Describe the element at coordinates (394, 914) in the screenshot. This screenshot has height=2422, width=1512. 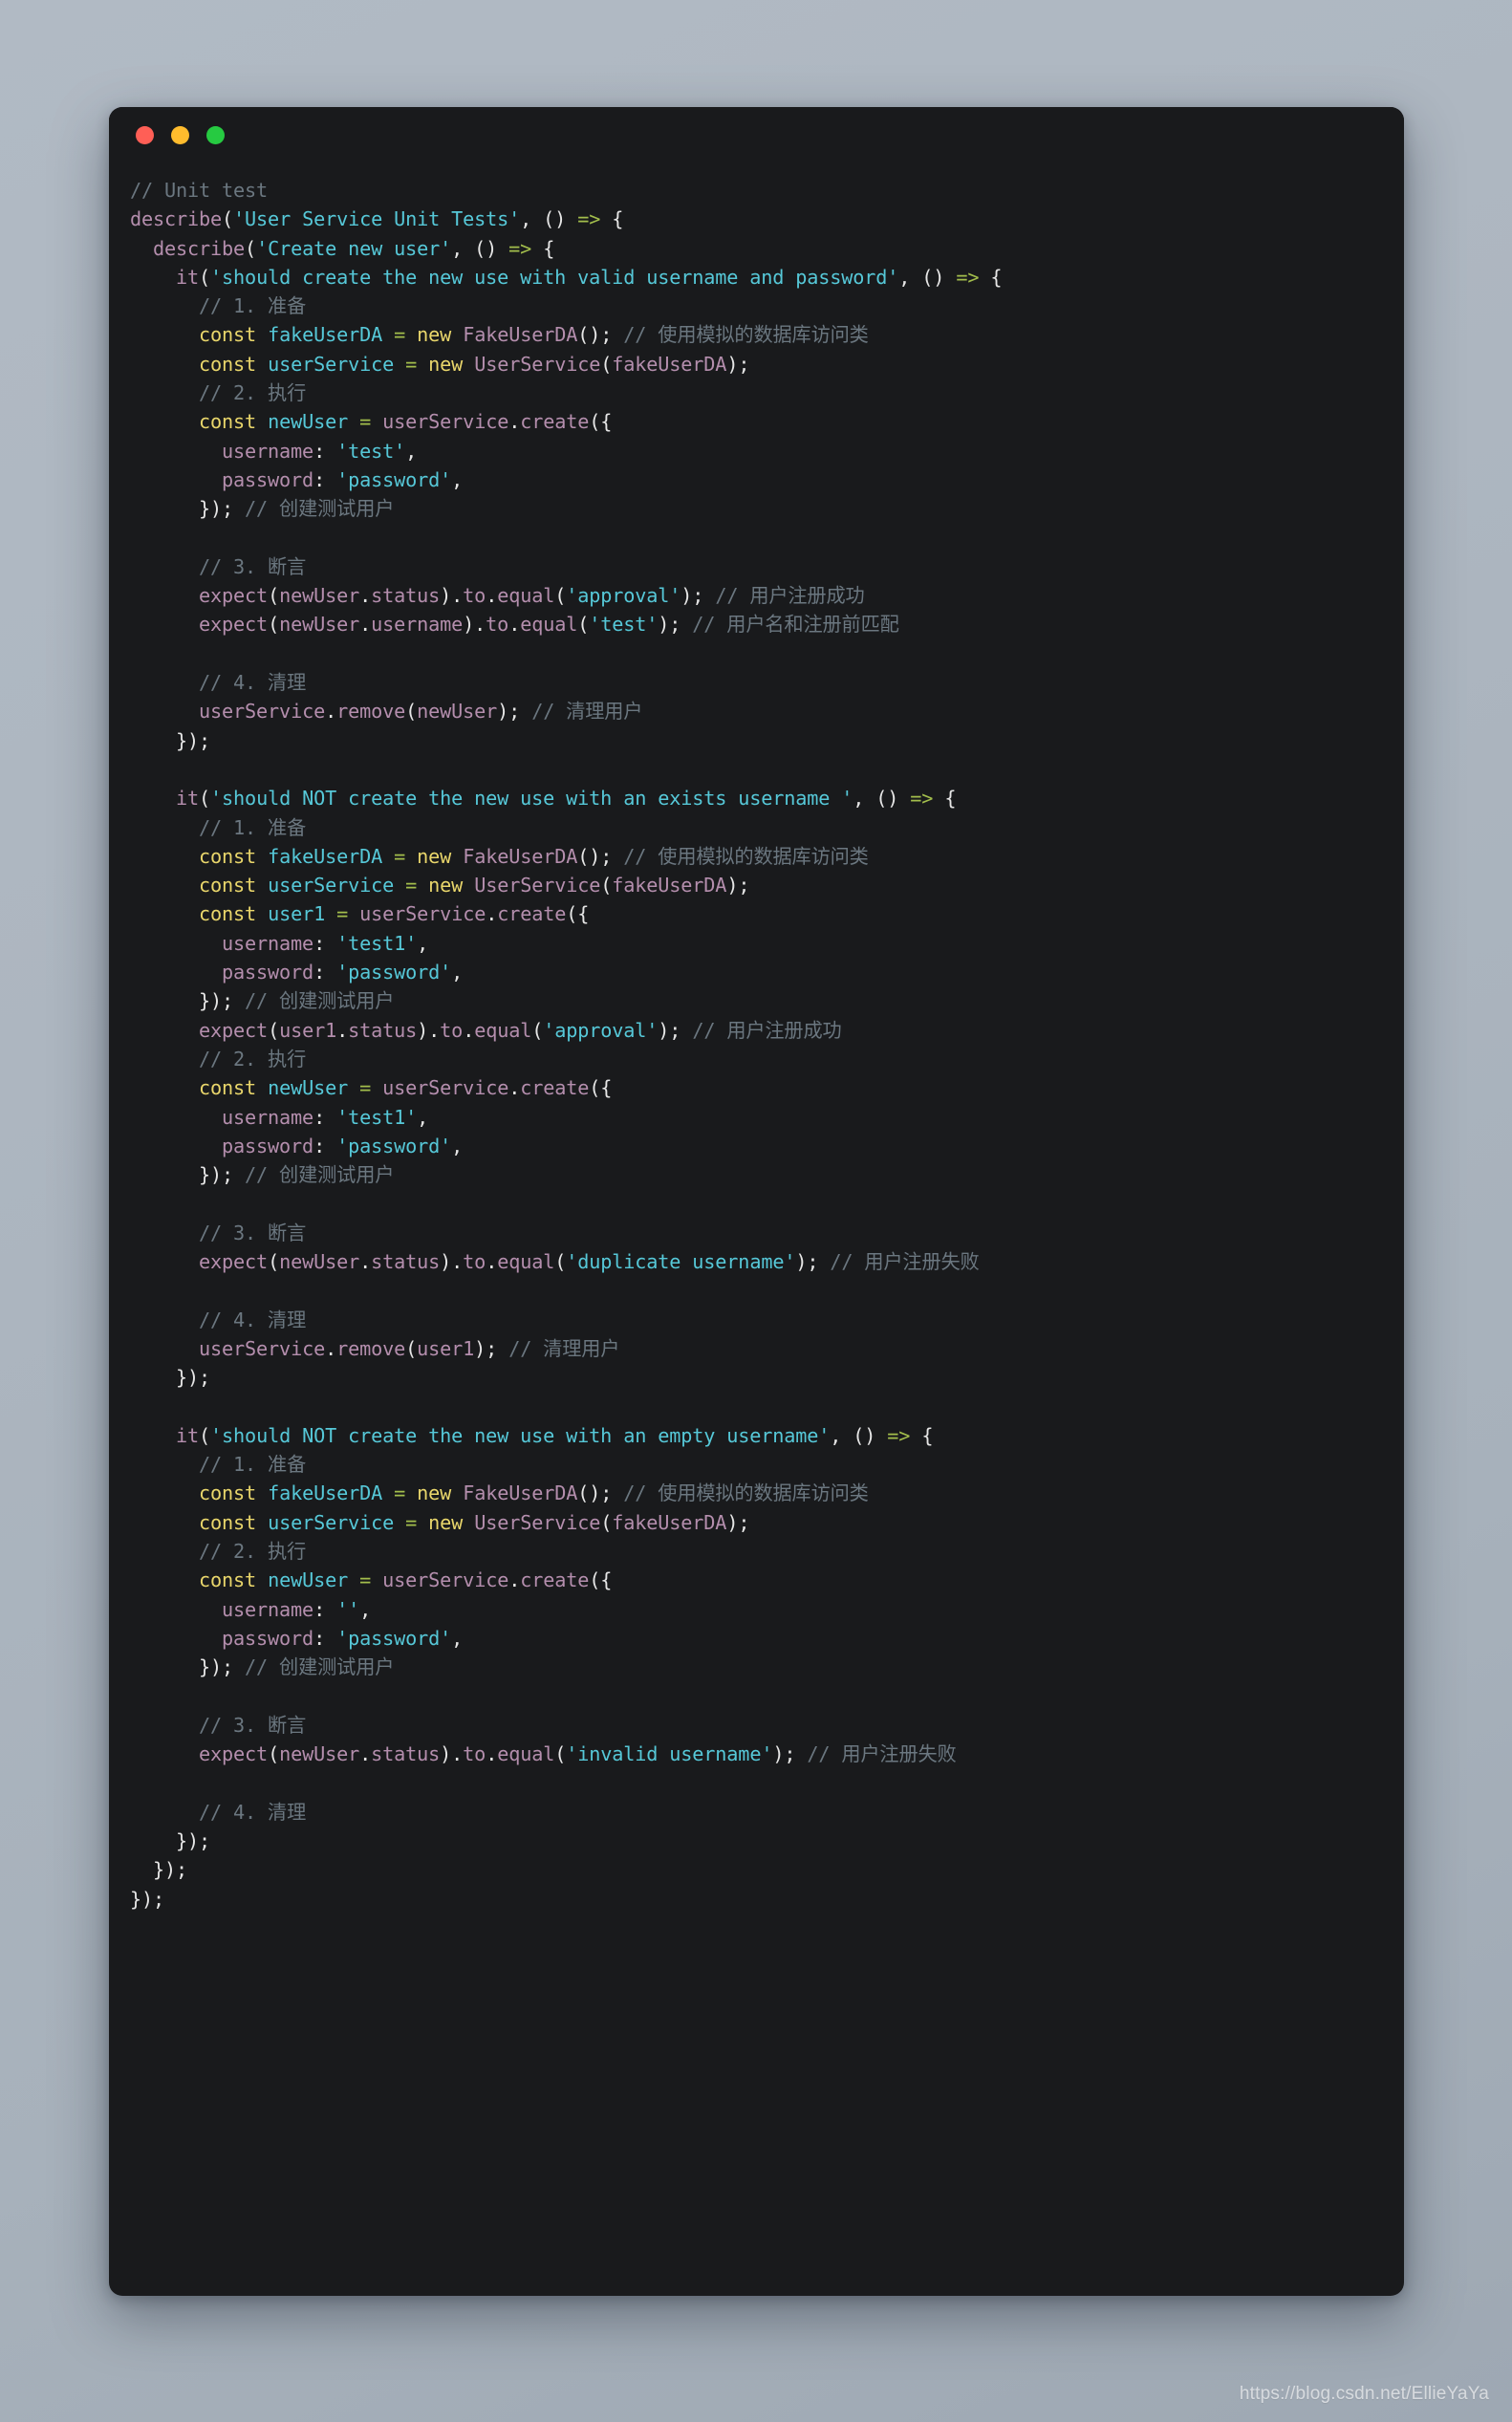
I see `code-line: const user1 = userService.create({` at that location.